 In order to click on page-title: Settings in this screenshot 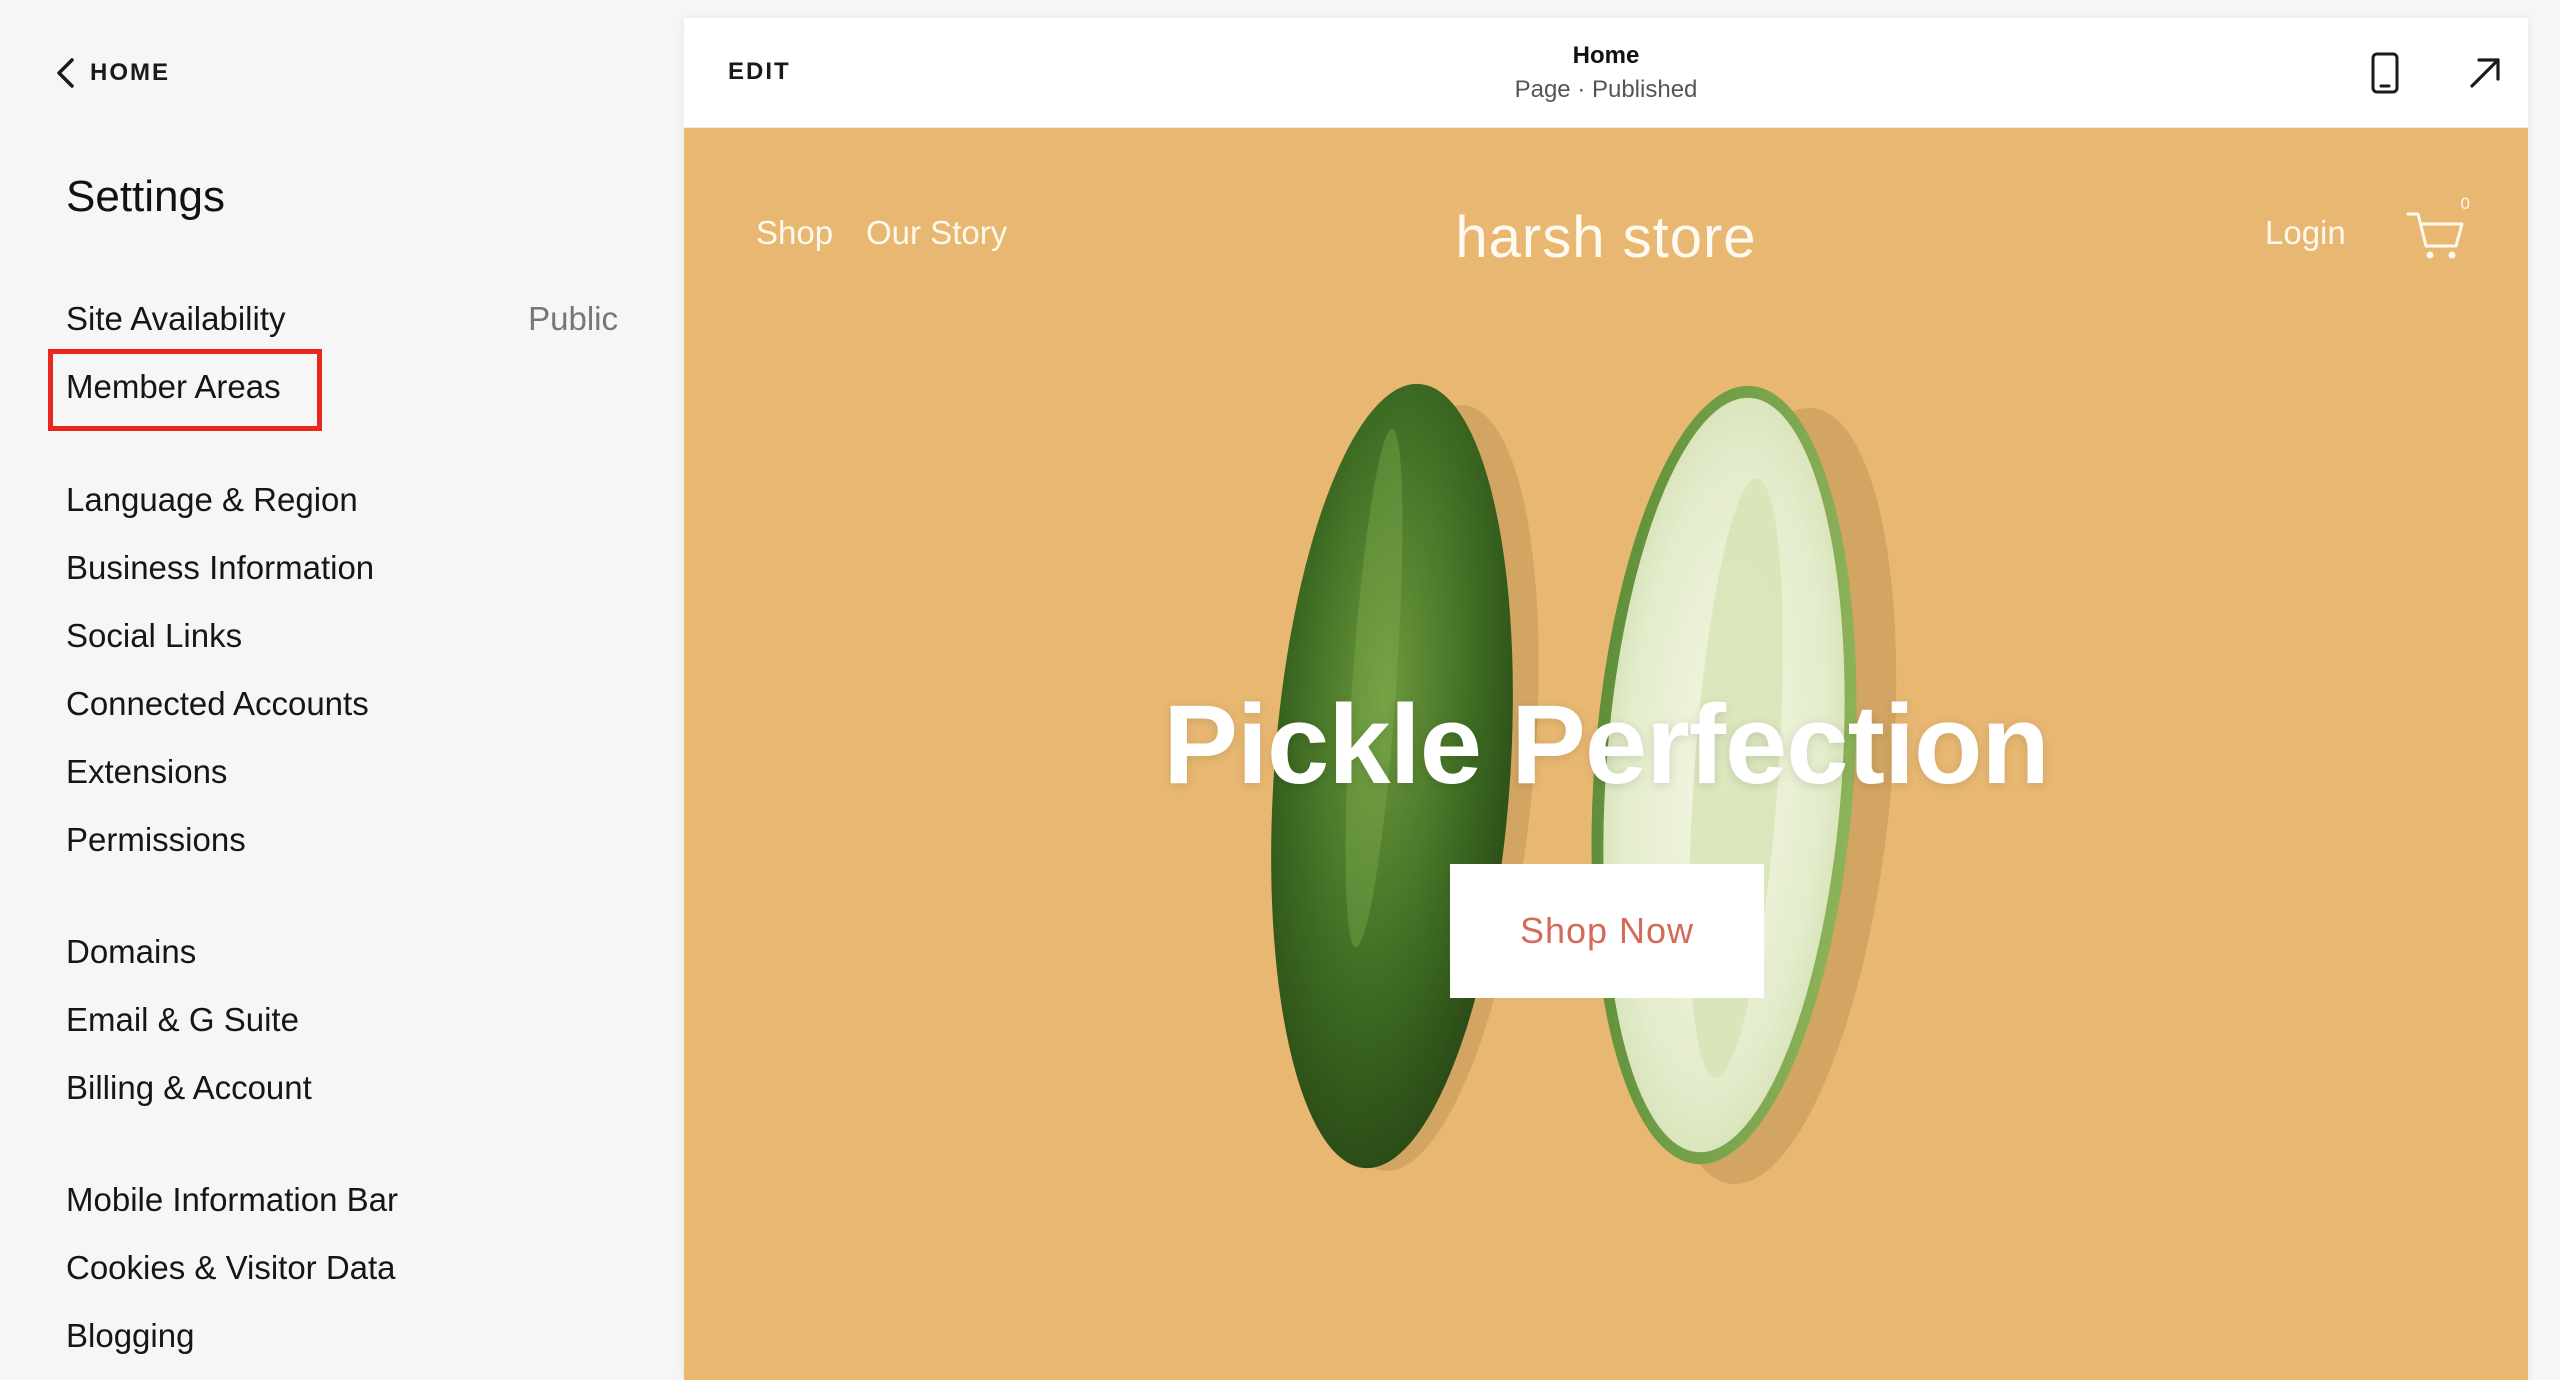, I will do `click(145, 196)`.